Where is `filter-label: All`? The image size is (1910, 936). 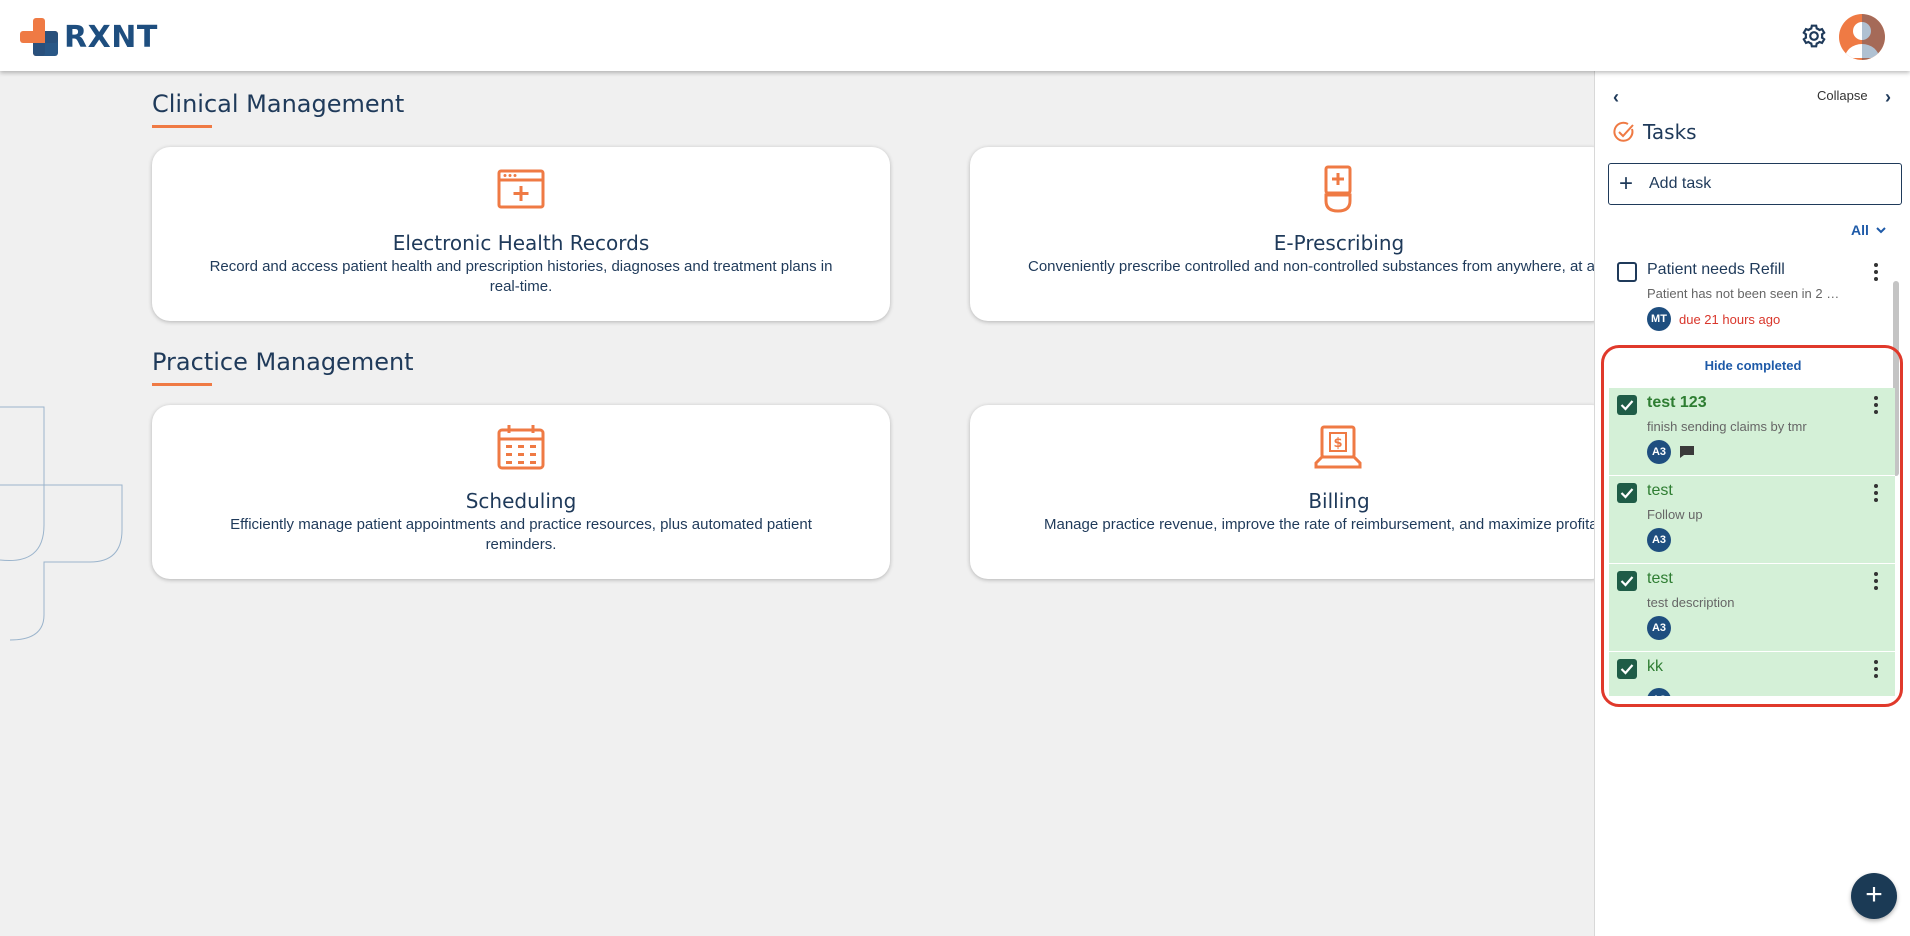
filter-label: All is located at coordinates (1860, 230).